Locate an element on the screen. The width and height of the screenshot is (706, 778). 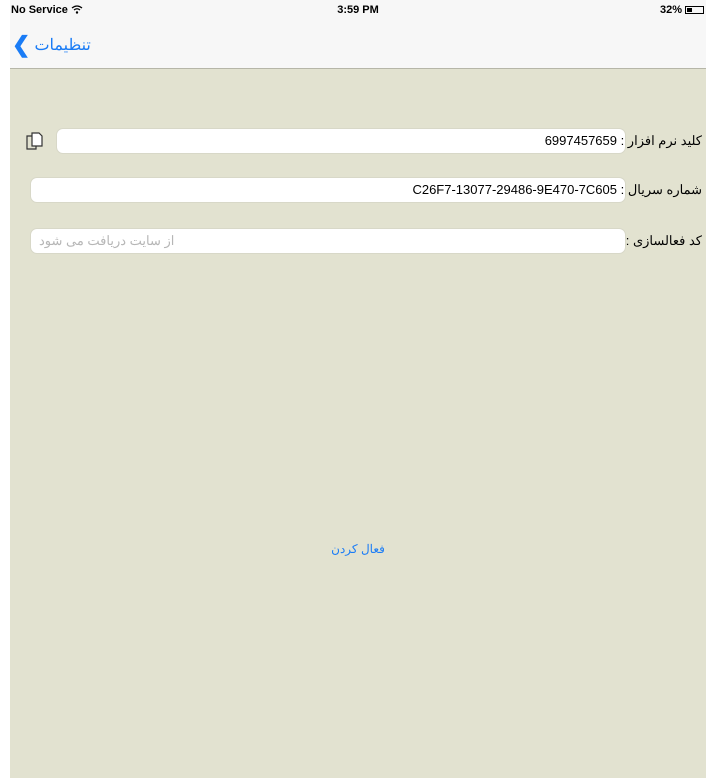
software-key-row: 6997457659 کلید نرم افزار : is located at coordinates (358, 143).